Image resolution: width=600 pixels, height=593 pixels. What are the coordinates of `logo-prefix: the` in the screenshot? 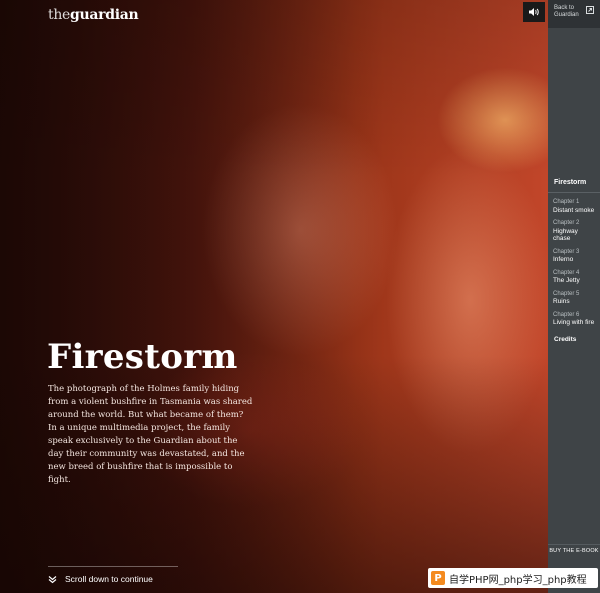 It's located at (59, 15).